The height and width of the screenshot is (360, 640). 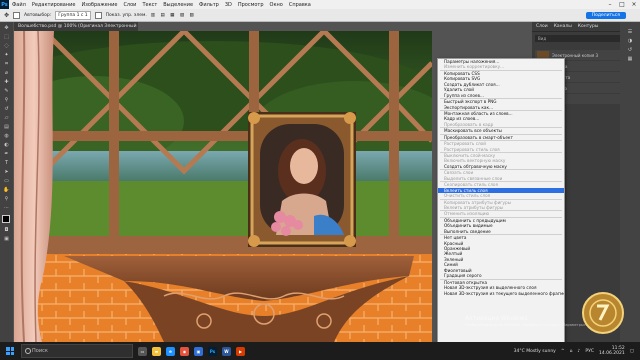 What do you see at coordinates (6, 126) in the screenshot?
I see `gradient-icon: ▤` at bounding box center [6, 126].